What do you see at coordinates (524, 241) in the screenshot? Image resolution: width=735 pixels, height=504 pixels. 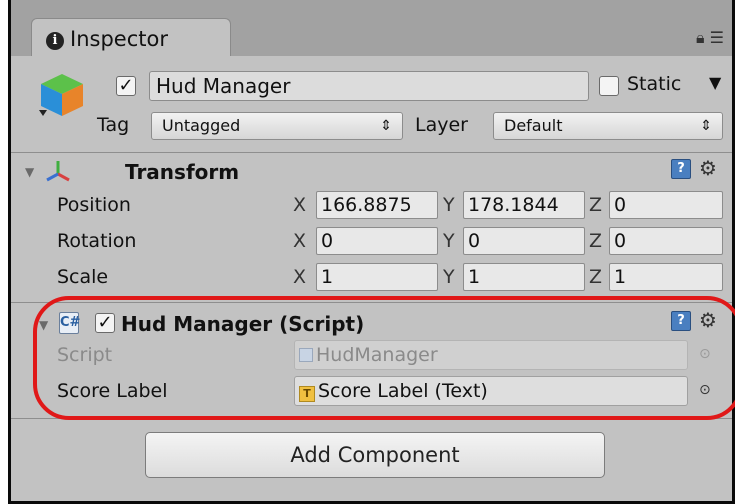 I see `rotation-y-field: 0` at bounding box center [524, 241].